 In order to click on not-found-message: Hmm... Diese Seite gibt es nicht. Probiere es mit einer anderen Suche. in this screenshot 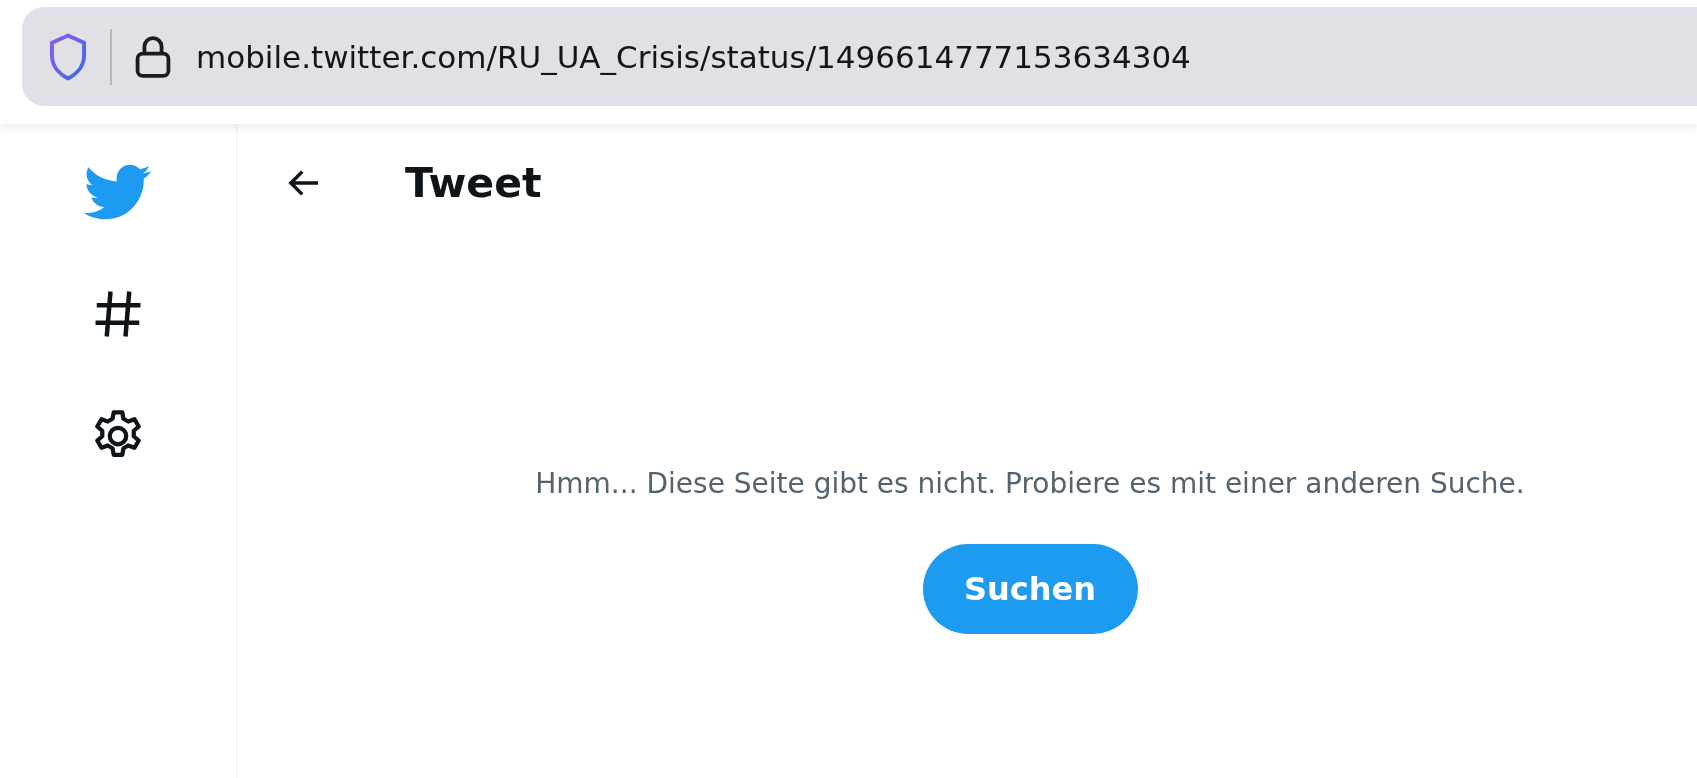, I will do `click(1030, 483)`.